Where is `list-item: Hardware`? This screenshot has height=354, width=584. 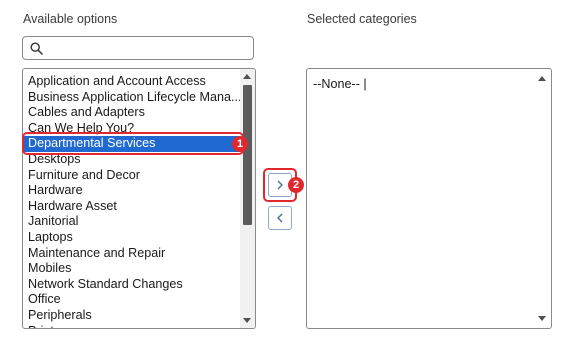
list-item: Hardware is located at coordinates (132, 191).